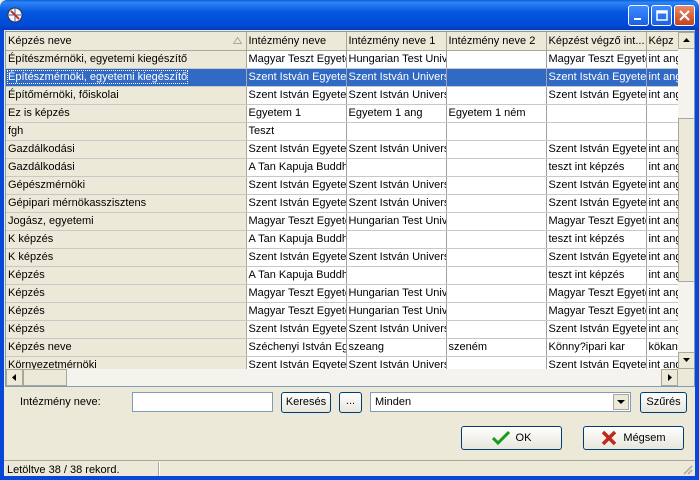 Image resolution: width=699 pixels, height=480 pixels. What do you see at coordinates (126, 113) in the screenshot?
I see `table-cell: Ez is képzés` at bounding box center [126, 113].